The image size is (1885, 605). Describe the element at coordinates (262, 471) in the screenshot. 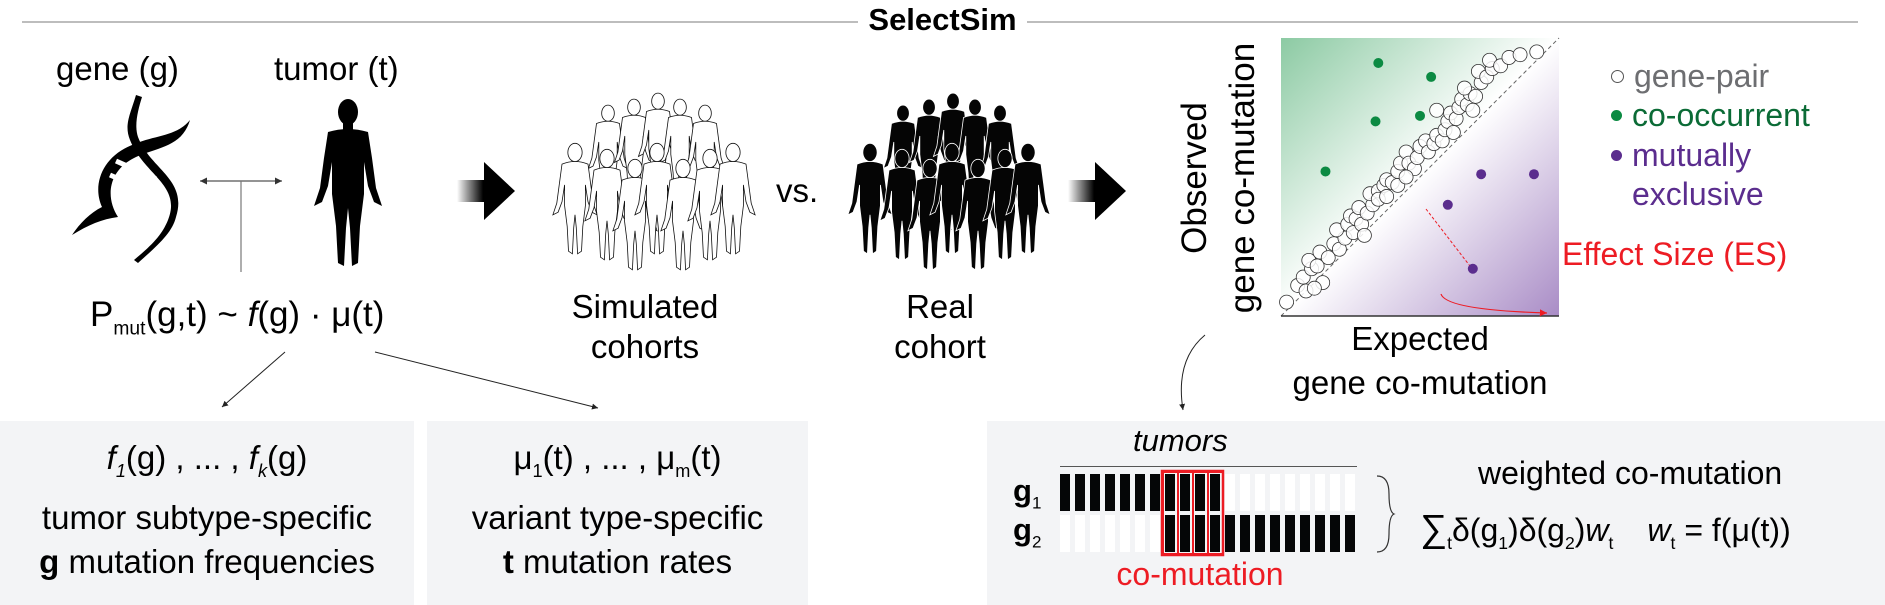

I see `fk-sub: k` at that location.